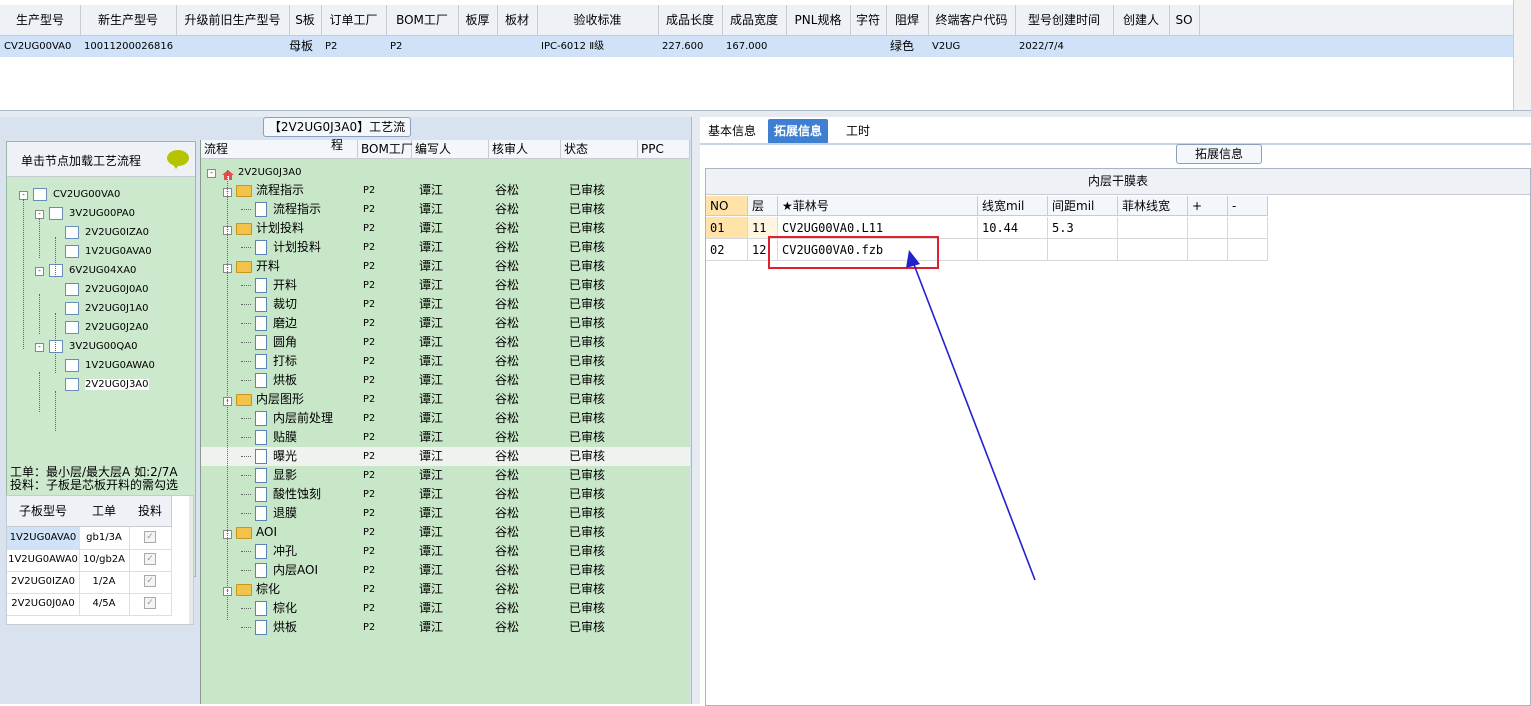  What do you see at coordinates (445, 342) in the screenshot?
I see `process-row: 圆角 P2 谭江 谷松 已审核` at bounding box center [445, 342].